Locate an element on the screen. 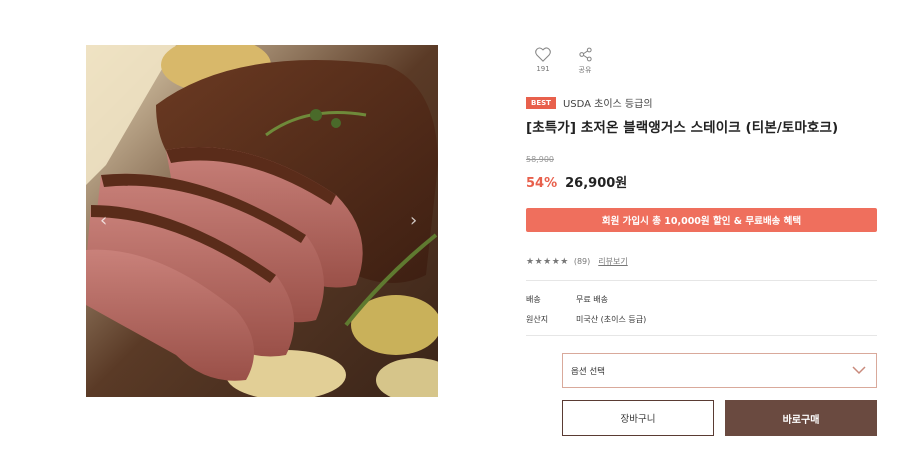 This screenshot has width=900, height=460. review-summary: ★★★★★ (89) 리뷰보기 is located at coordinates (577, 261).